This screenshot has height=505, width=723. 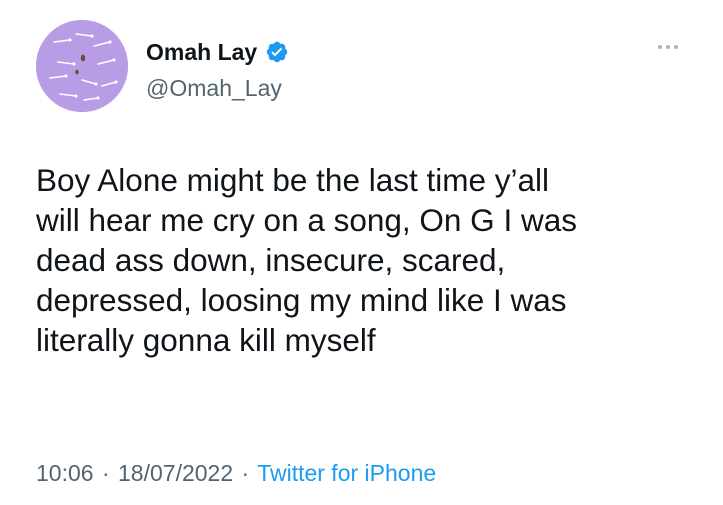 I want to click on tweet-source-link: Twitter for iPhone, so click(x=346, y=473).